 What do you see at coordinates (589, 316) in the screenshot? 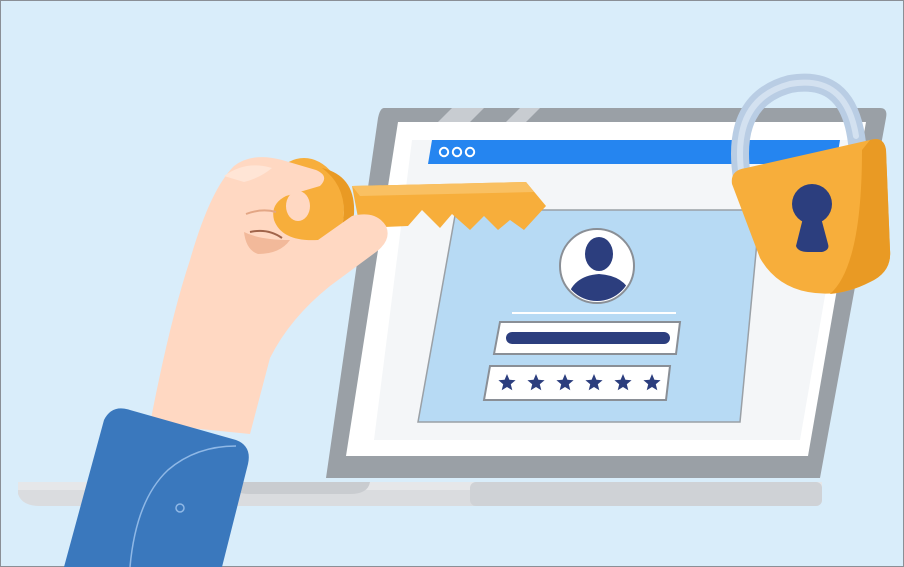
I see `login-panel` at bounding box center [589, 316].